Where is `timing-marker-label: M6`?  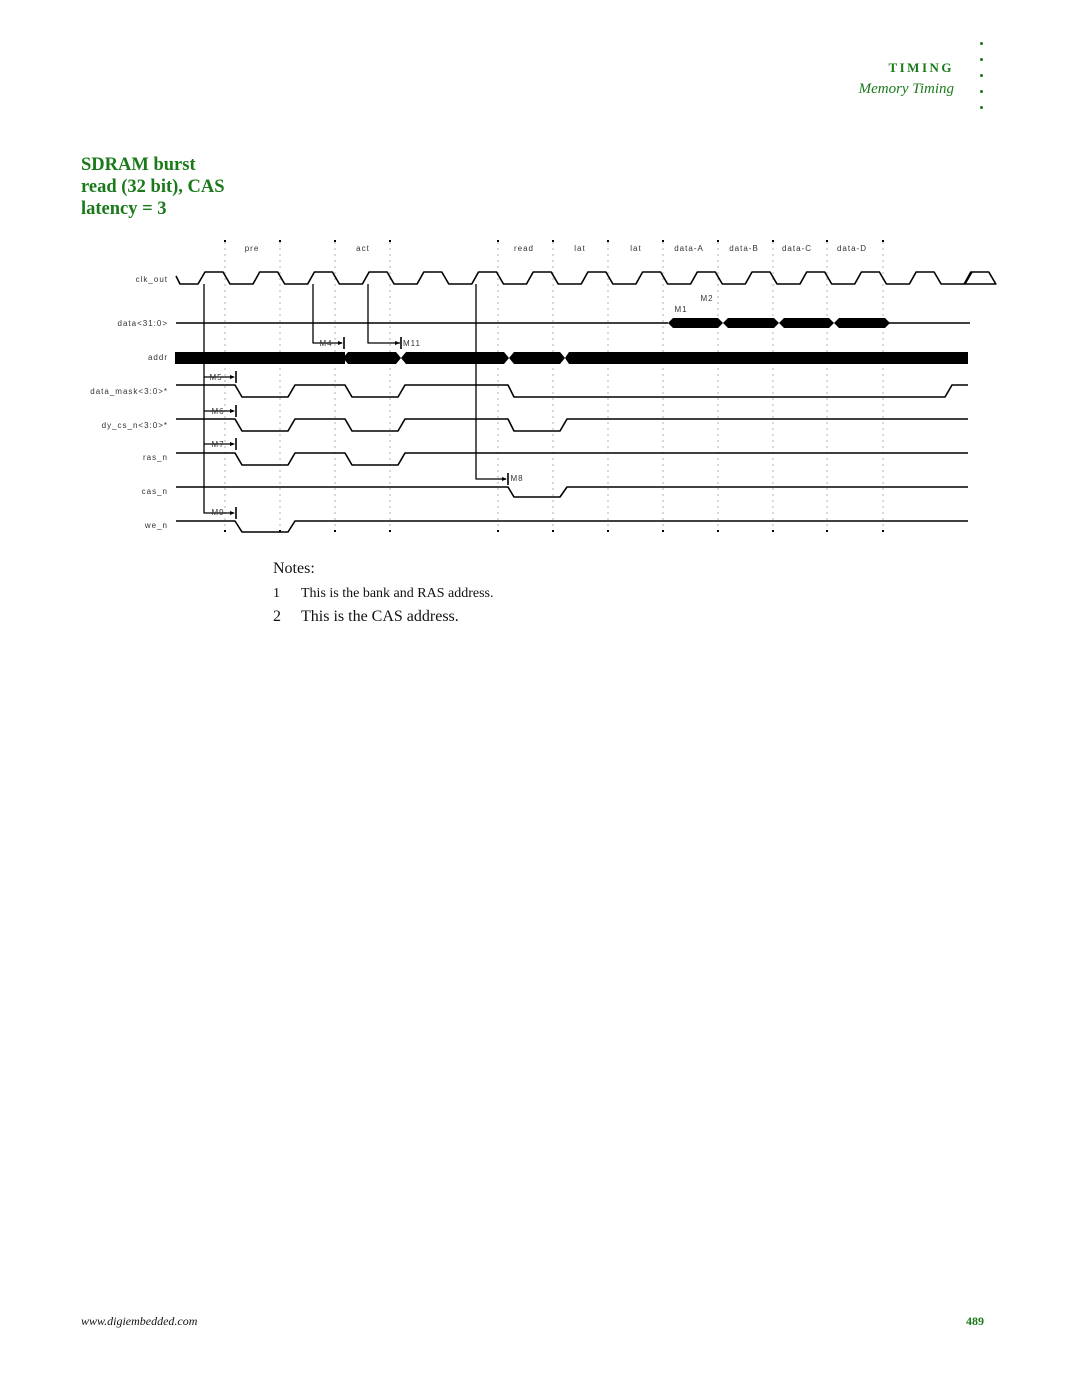
timing-marker-label: M6 is located at coordinates (217, 411).